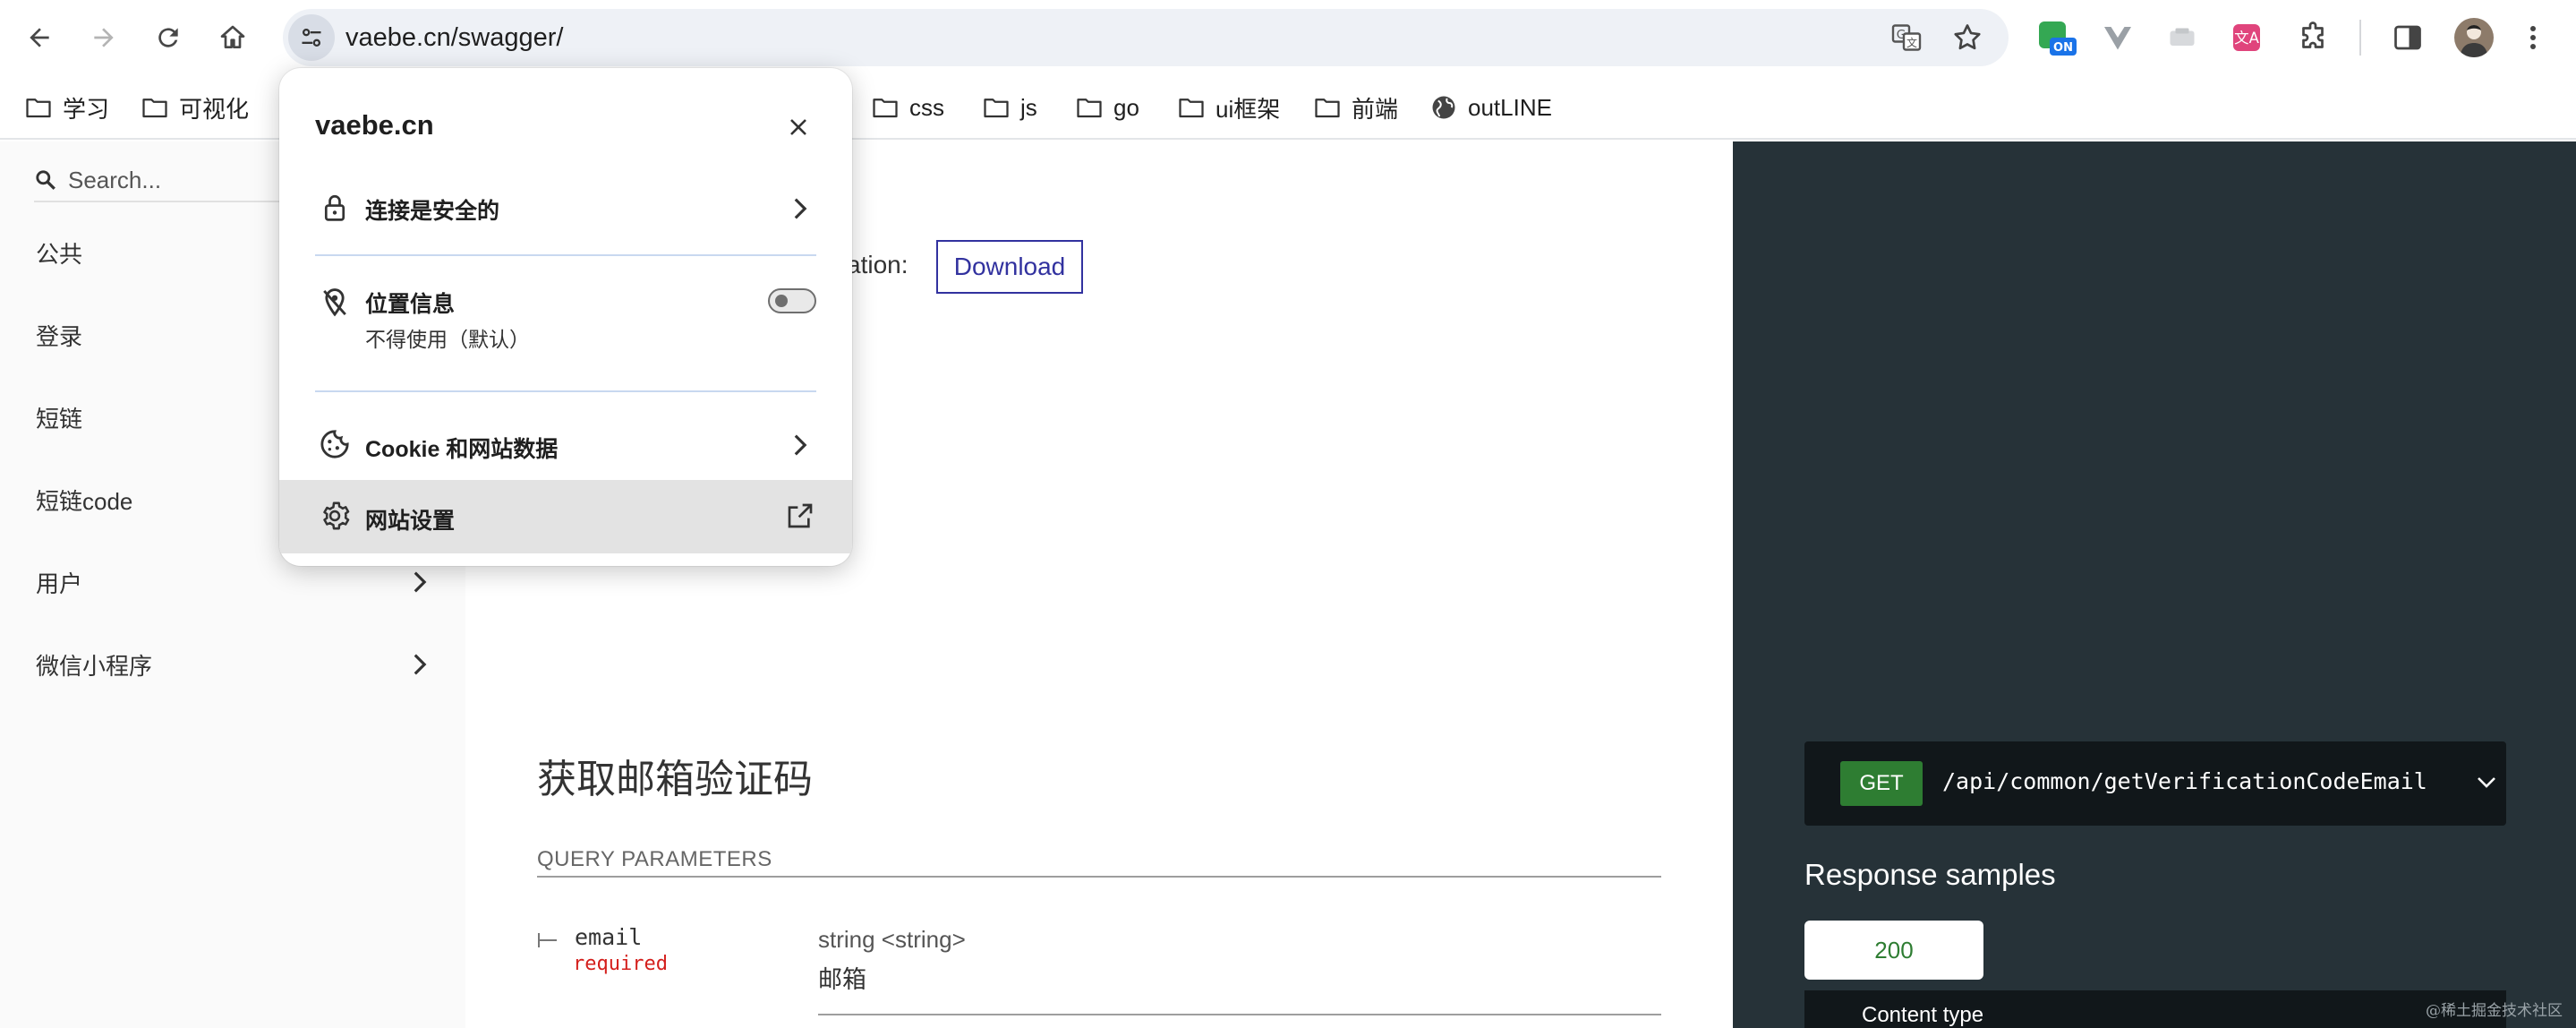 Image resolution: width=2576 pixels, height=1028 pixels. Describe the element at coordinates (565, 444) in the screenshot. I see `cookies-row: Cookie 和网站数据` at that location.